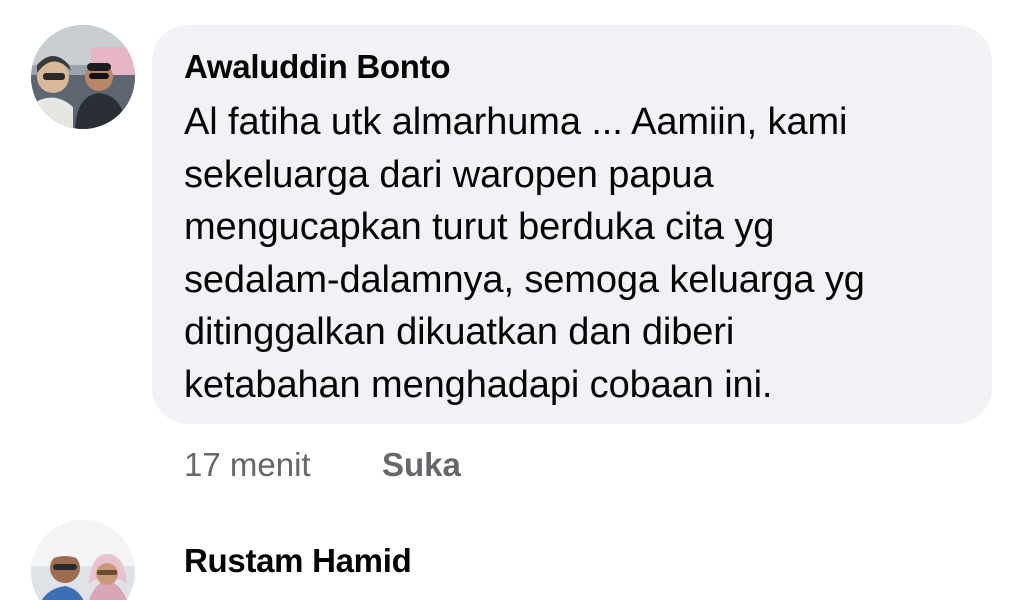 The height and width of the screenshot is (600, 1024). Describe the element at coordinates (516, 122) in the screenshot. I see `comment-text-line: Al fatiha utk almarhuma ... Aamiin, kami` at that location.